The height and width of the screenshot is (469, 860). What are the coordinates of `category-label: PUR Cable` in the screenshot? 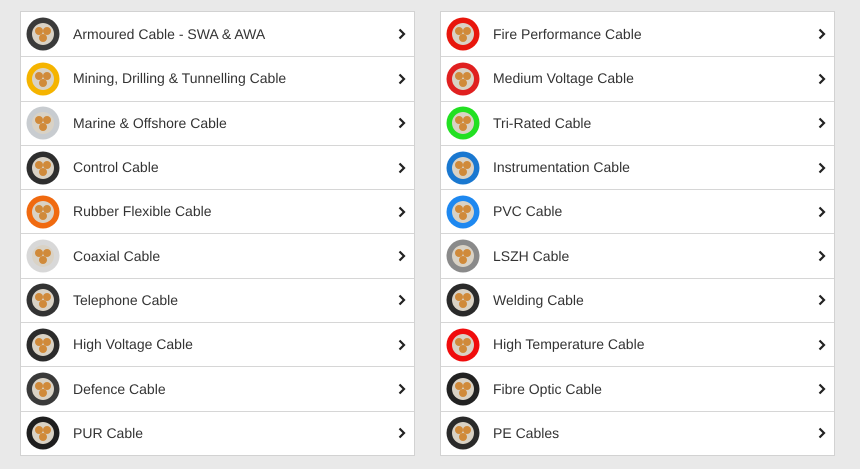 It's located at (108, 433).